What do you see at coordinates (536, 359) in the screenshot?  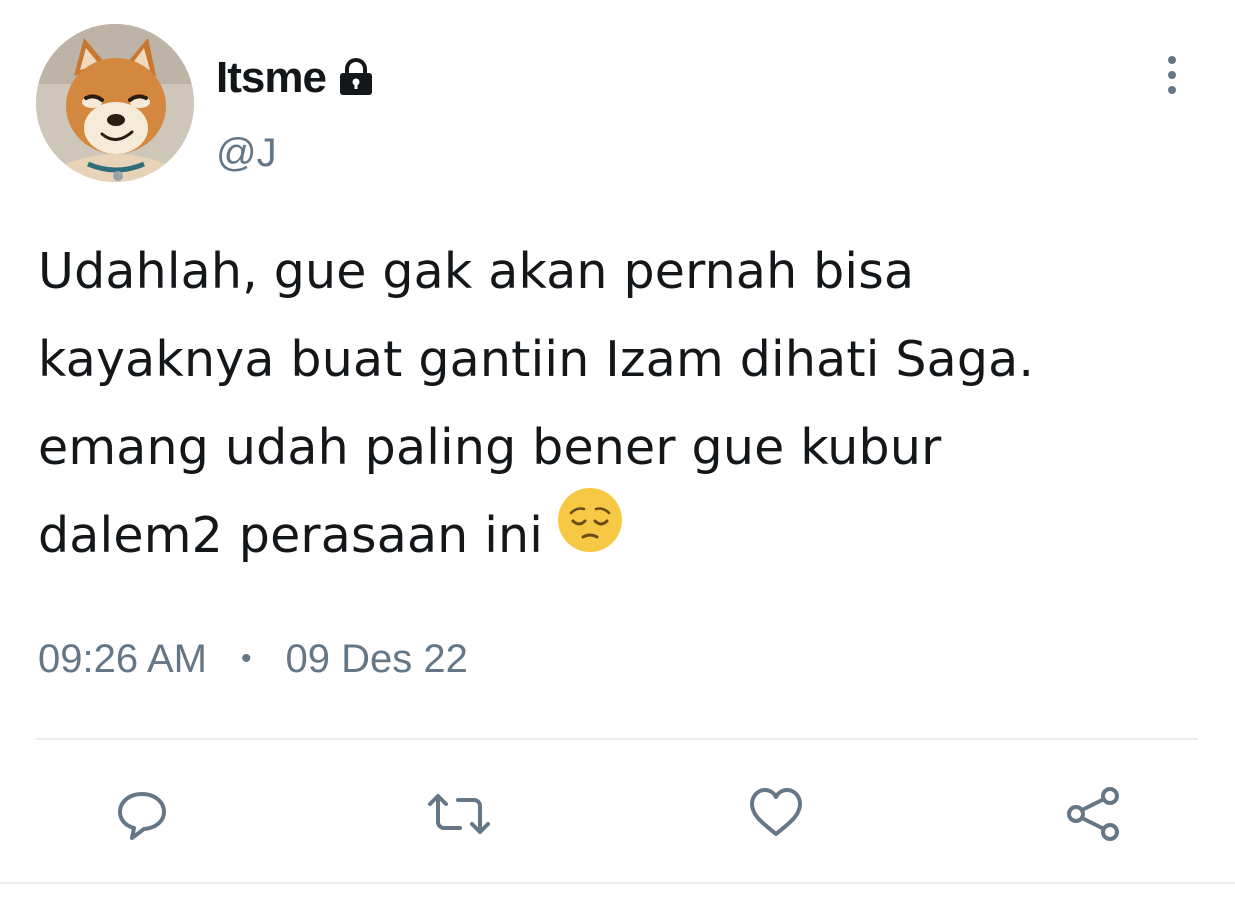 I see `tweet-line: kayaknya buat gantiin Izam dihati Saga.` at bounding box center [536, 359].